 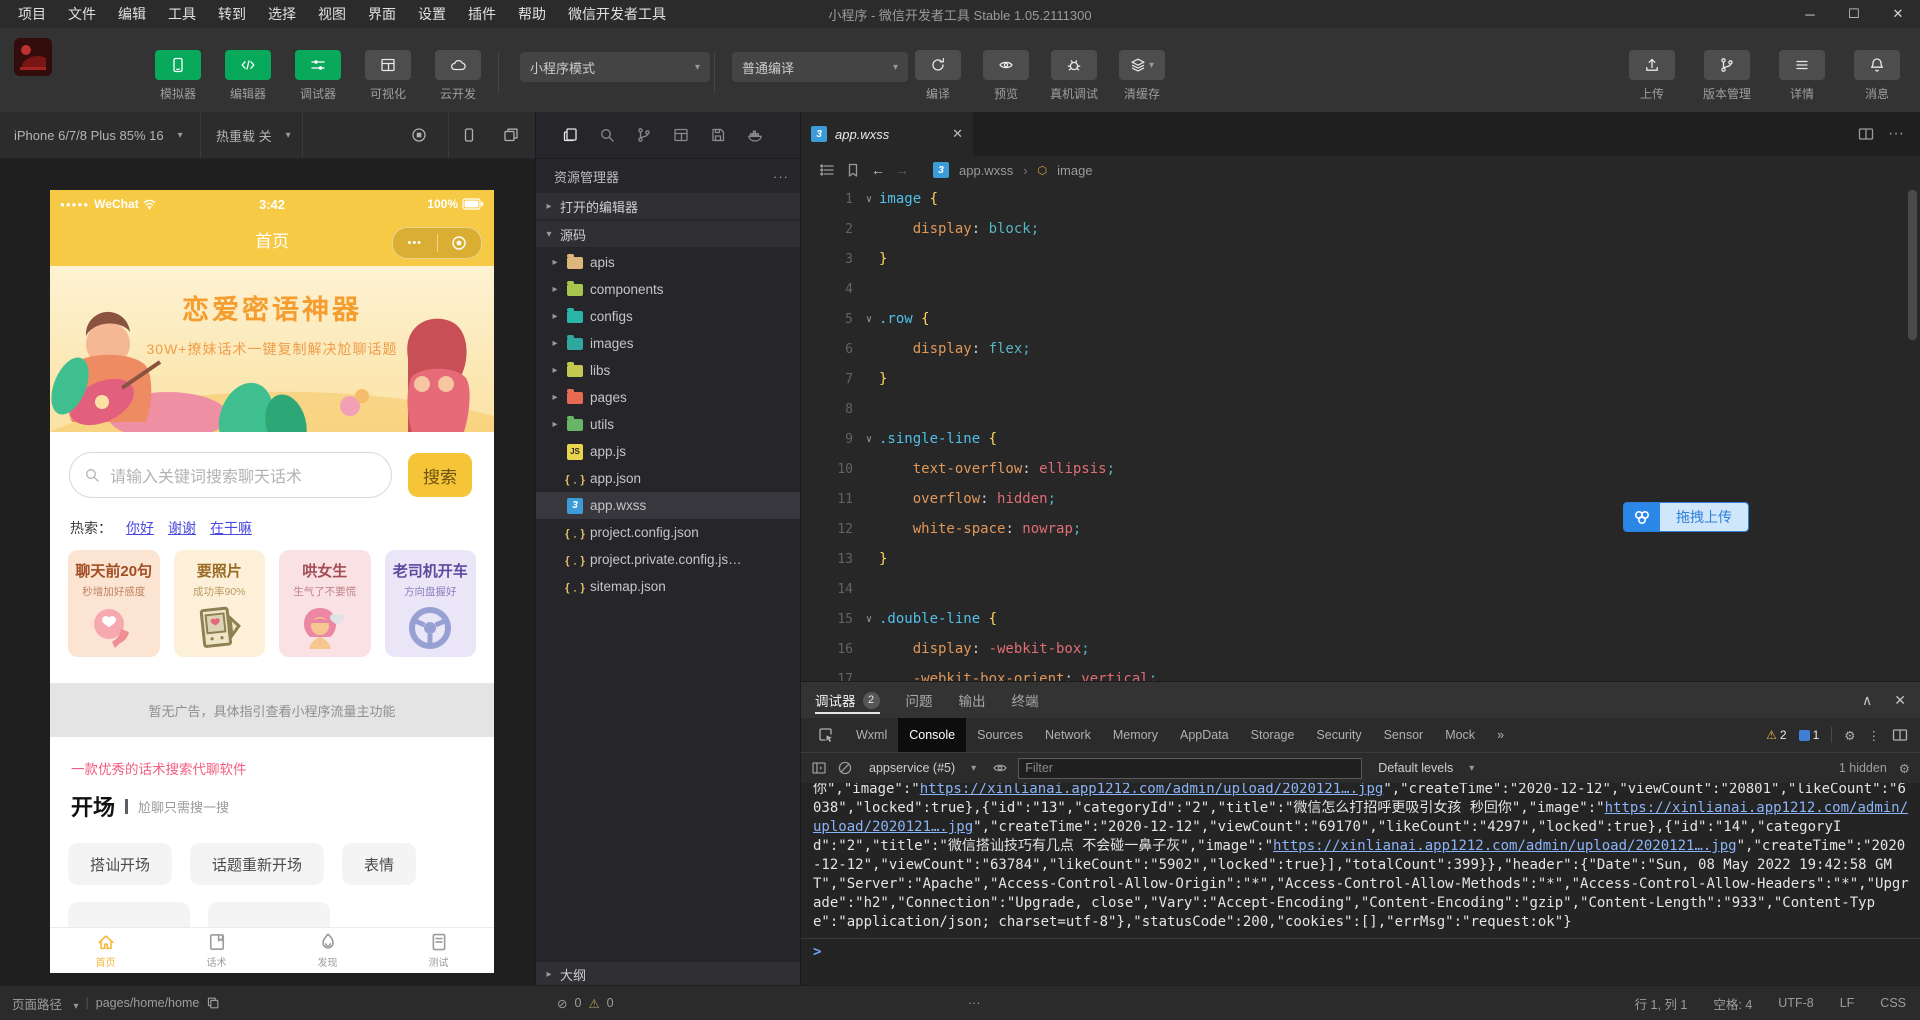 What do you see at coordinates (1360, 379) in the screenshot?
I see `code-line-7: 7}` at bounding box center [1360, 379].